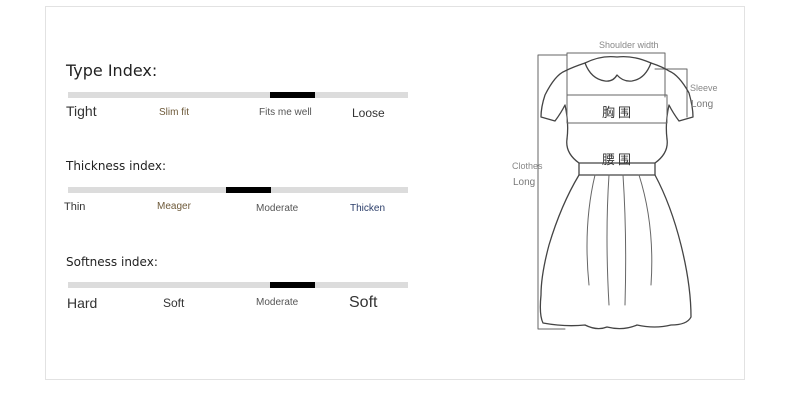  I want to click on shoulder-width-label: Shoulder width, so click(629, 45).